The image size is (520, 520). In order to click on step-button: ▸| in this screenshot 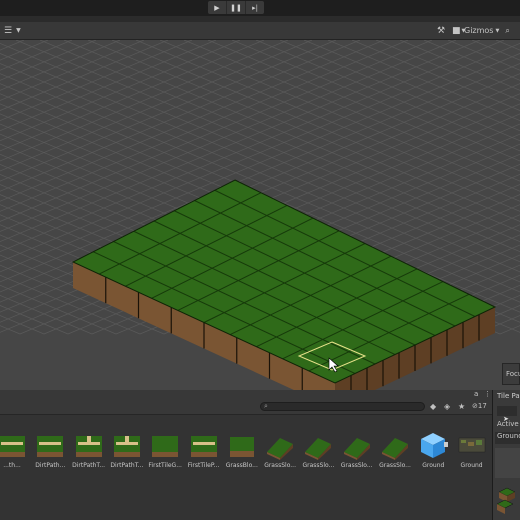, I will do `click(255, 7)`.